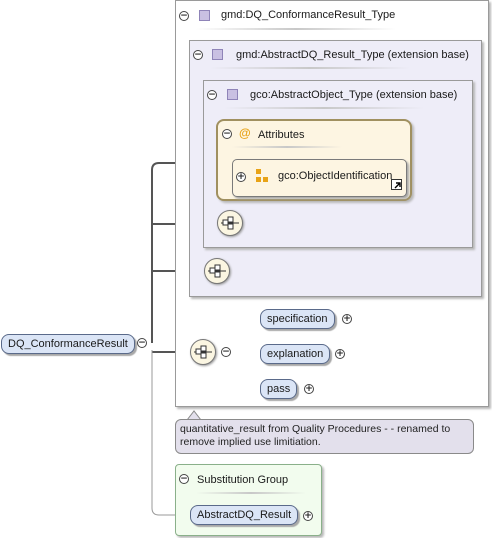  What do you see at coordinates (396, 184) in the screenshot?
I see `hyperlink-arrow-icon` at bounding box center [396, 184].